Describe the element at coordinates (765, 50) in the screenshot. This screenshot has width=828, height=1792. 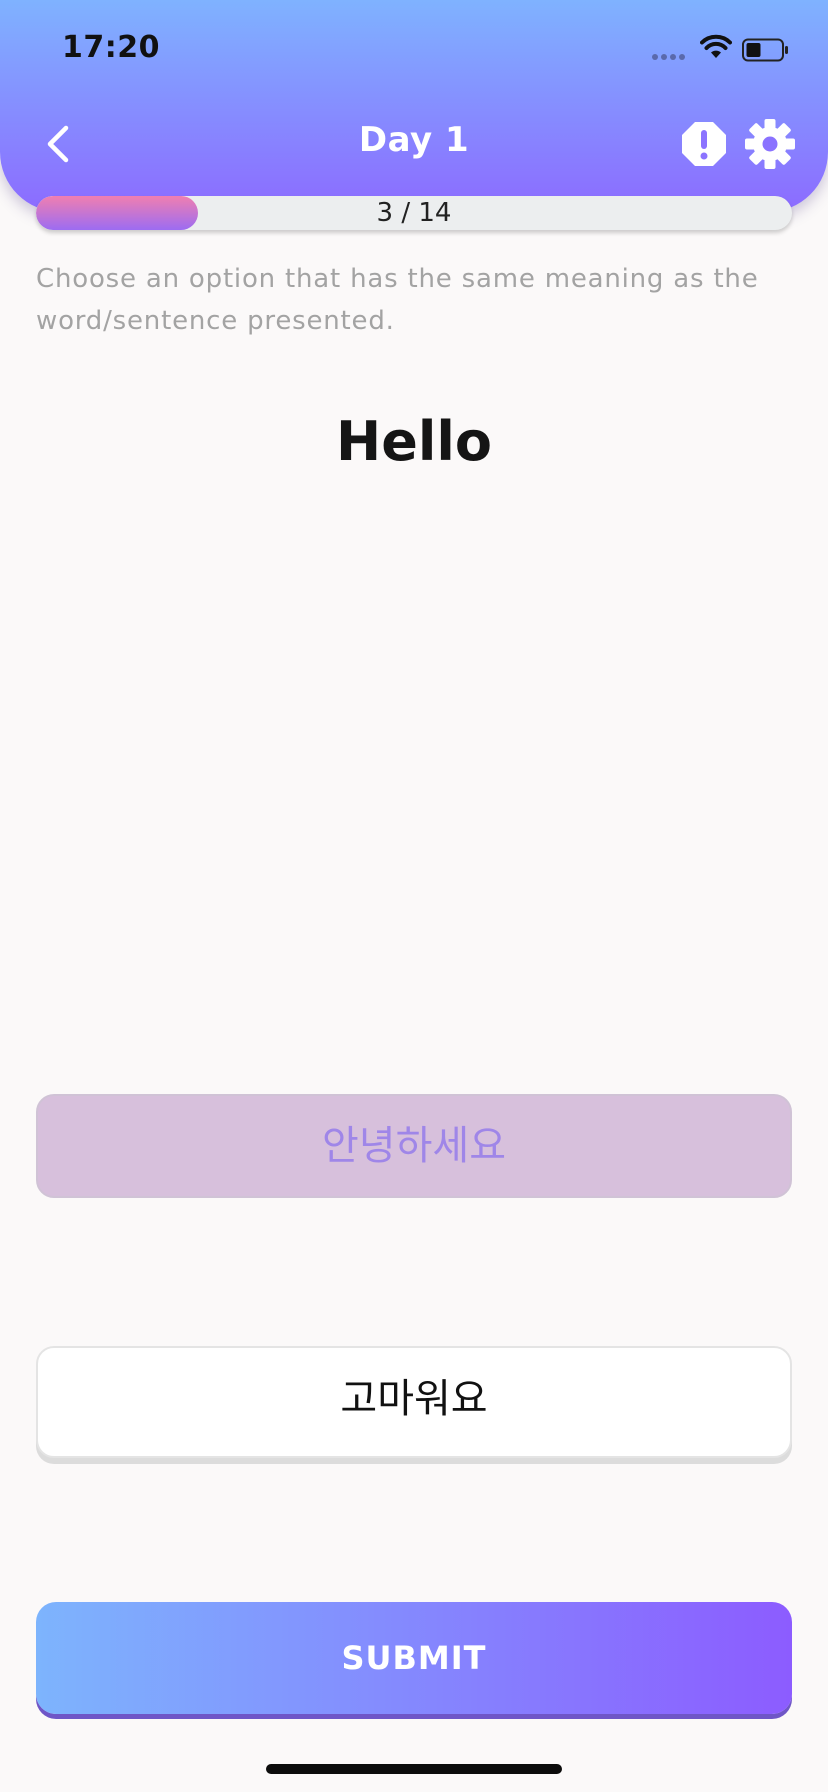
I see `battery-icon` at that location.